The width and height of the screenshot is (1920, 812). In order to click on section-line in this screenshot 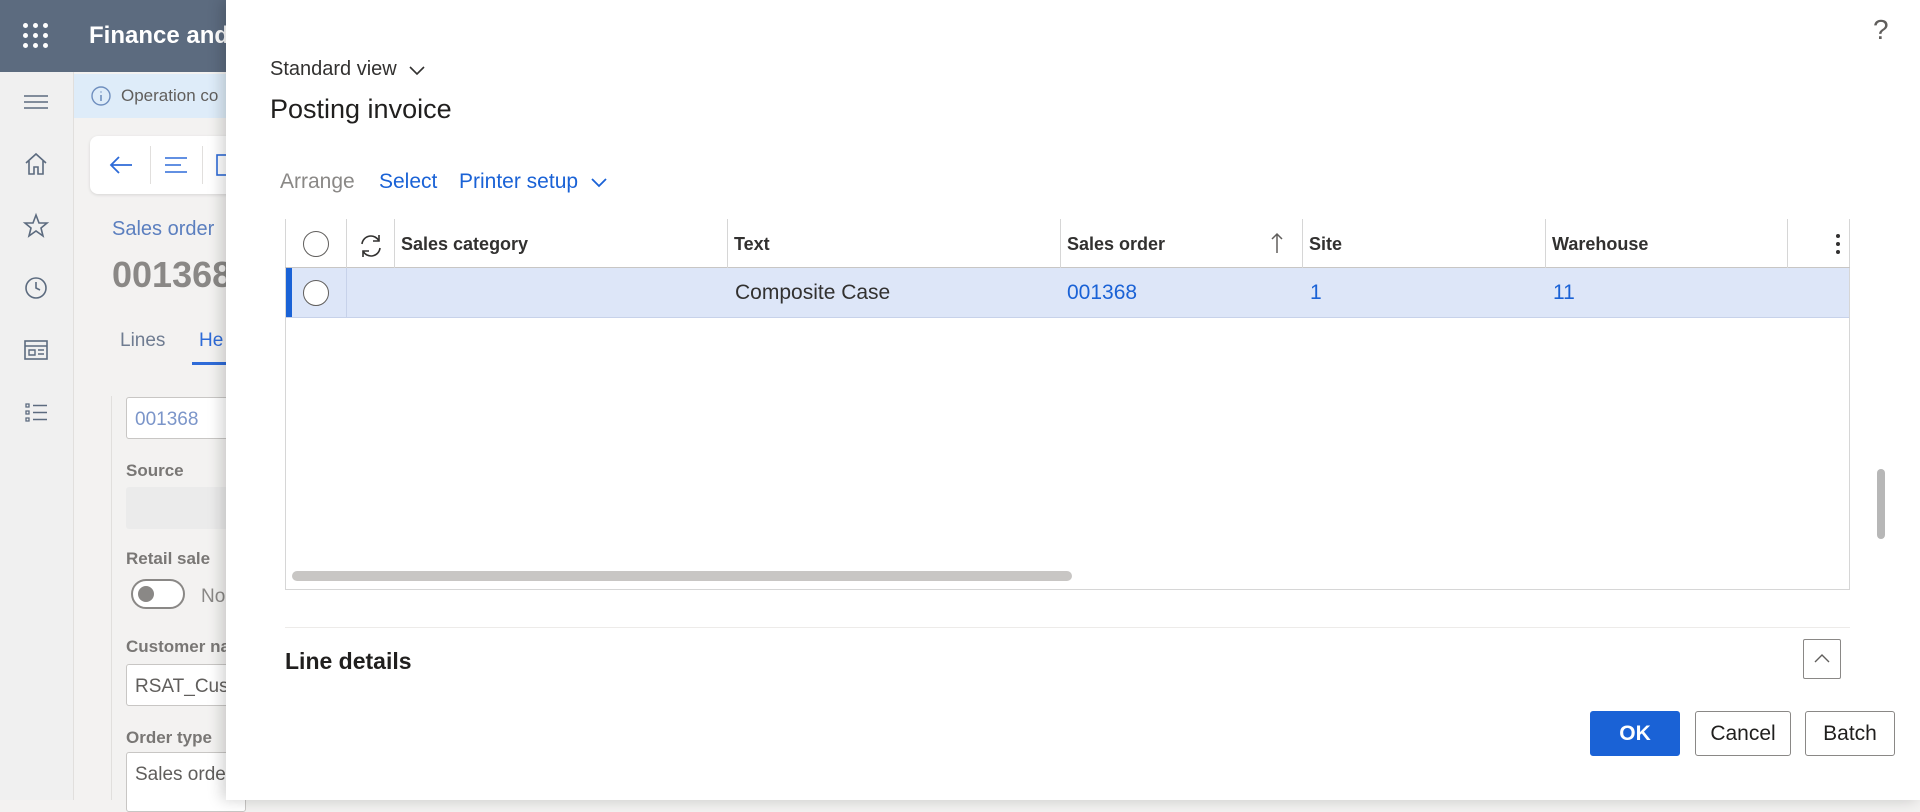, I will do `click(111, 598)`.